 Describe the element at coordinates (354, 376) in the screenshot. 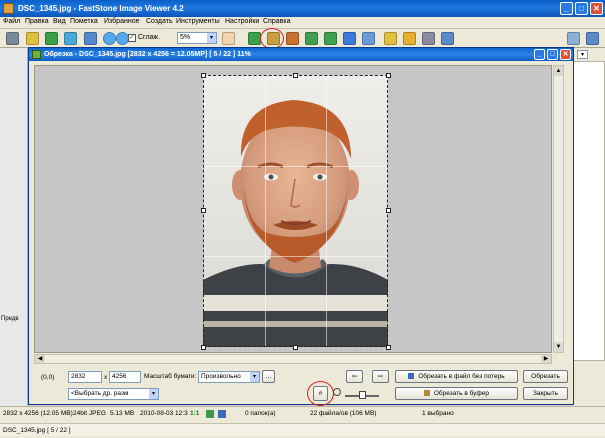

I see `previous-image-button: ⇦` at that location.